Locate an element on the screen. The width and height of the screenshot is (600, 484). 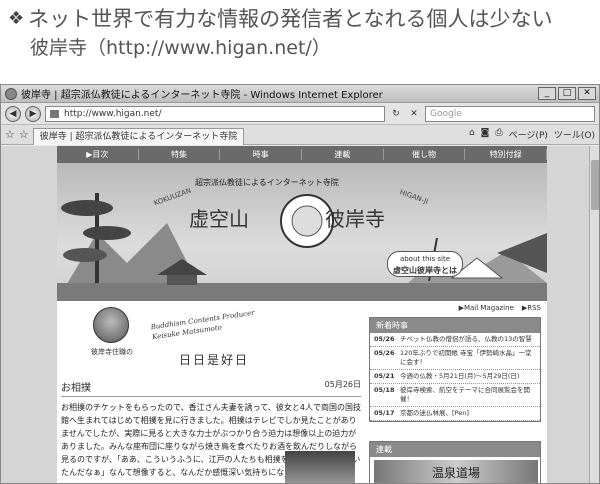
header-links: ▶Mail Magazine ▶RSS is located at coordinates (500, 308).